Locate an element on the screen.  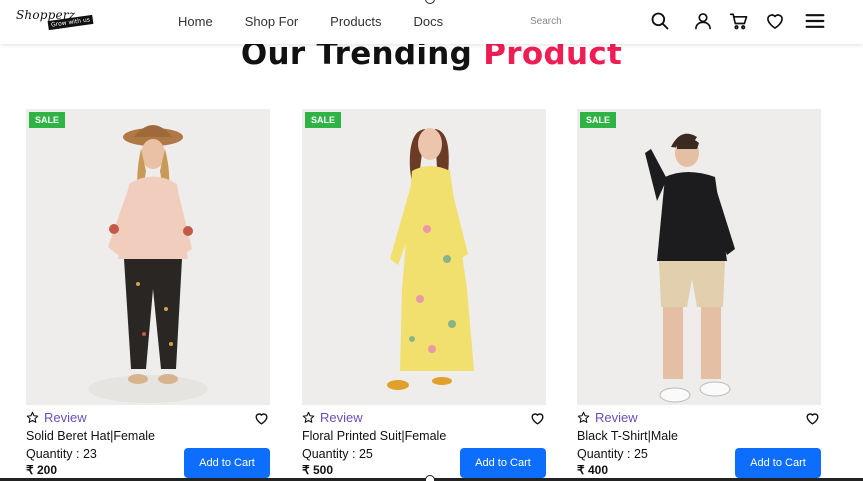
wishlist-heart-icon is located at coordinates (775, 21).